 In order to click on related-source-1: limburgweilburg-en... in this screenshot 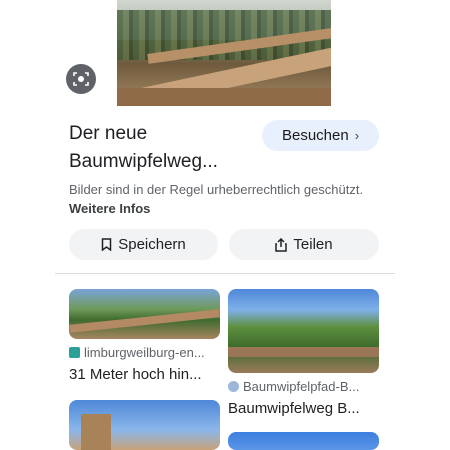, I will do `click(137, 352)`.